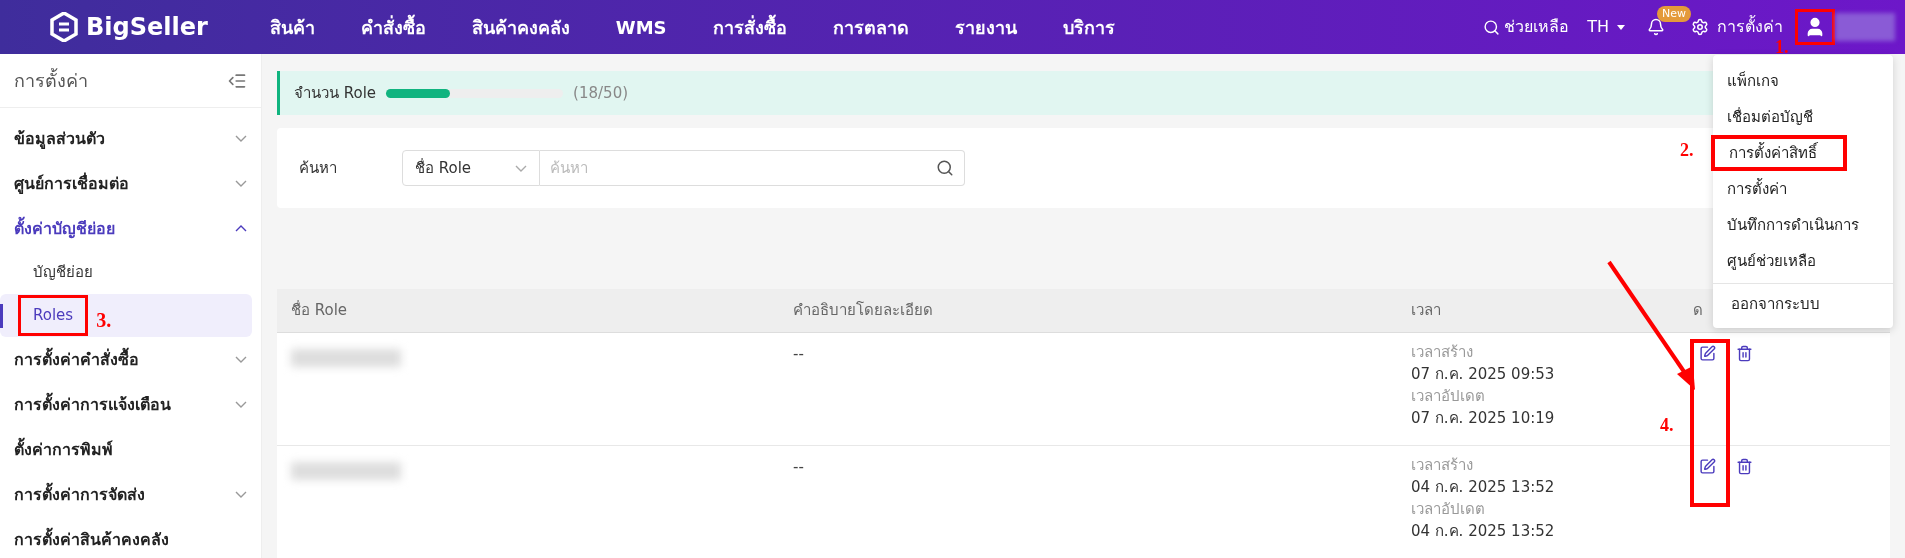  Describe the element at coordinates (241, 228) in the screenshot. I see `chevron-up-icon` at that location.